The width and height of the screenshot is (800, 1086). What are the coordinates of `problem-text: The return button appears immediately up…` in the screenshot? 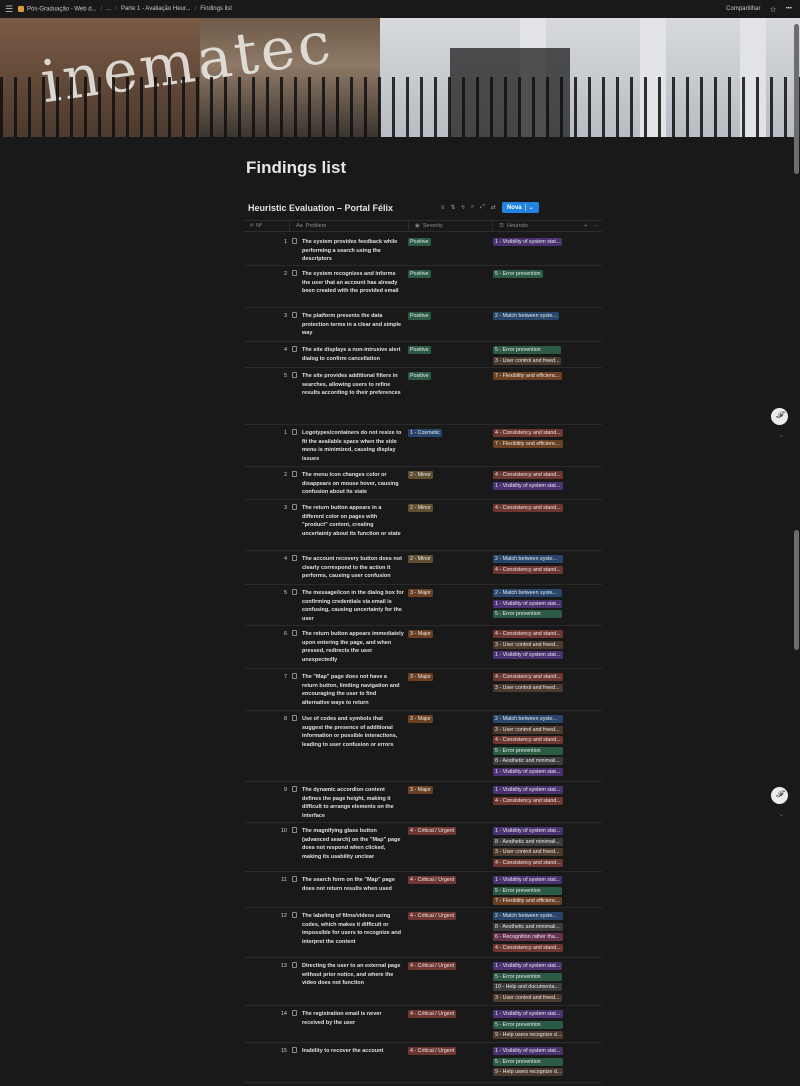 It's located at (353, 647).